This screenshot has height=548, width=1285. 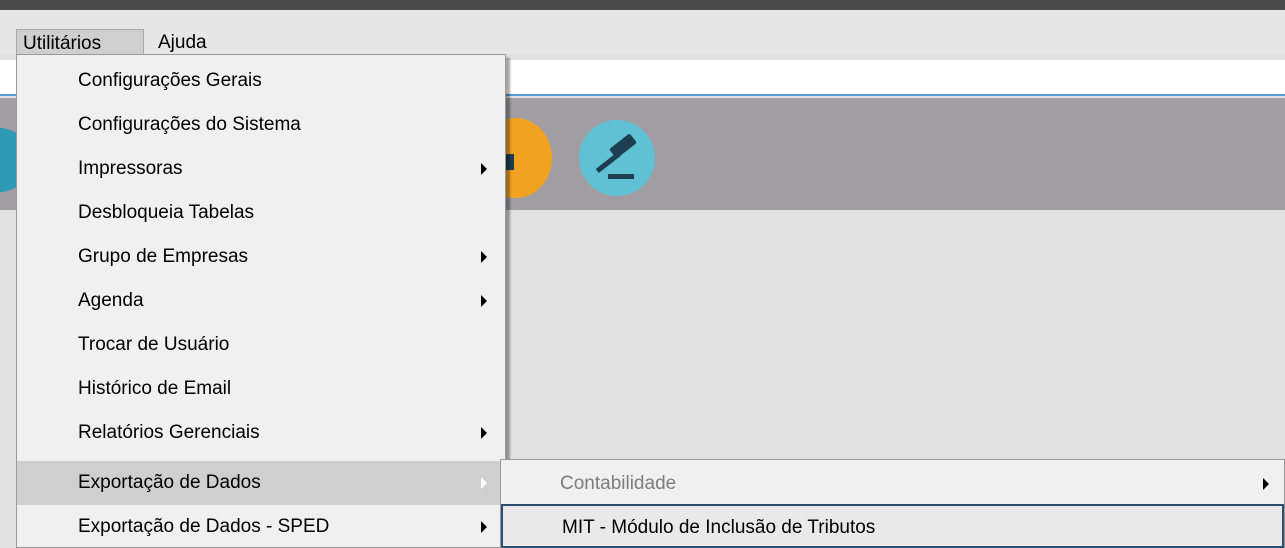 What do you see at coordinates (169, 432) in the screenshot?
I see `menu-item-label: Relatórios Gerenciais` at bounding box center [169, 432].